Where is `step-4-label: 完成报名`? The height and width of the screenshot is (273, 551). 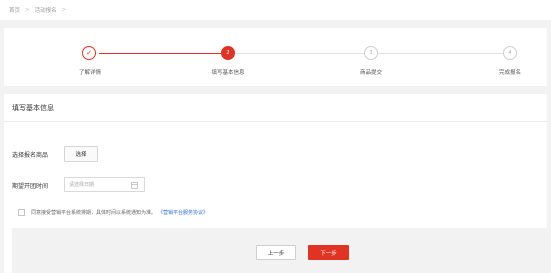
step-4-label: 完成报名 is located at coordinates (510, 73).